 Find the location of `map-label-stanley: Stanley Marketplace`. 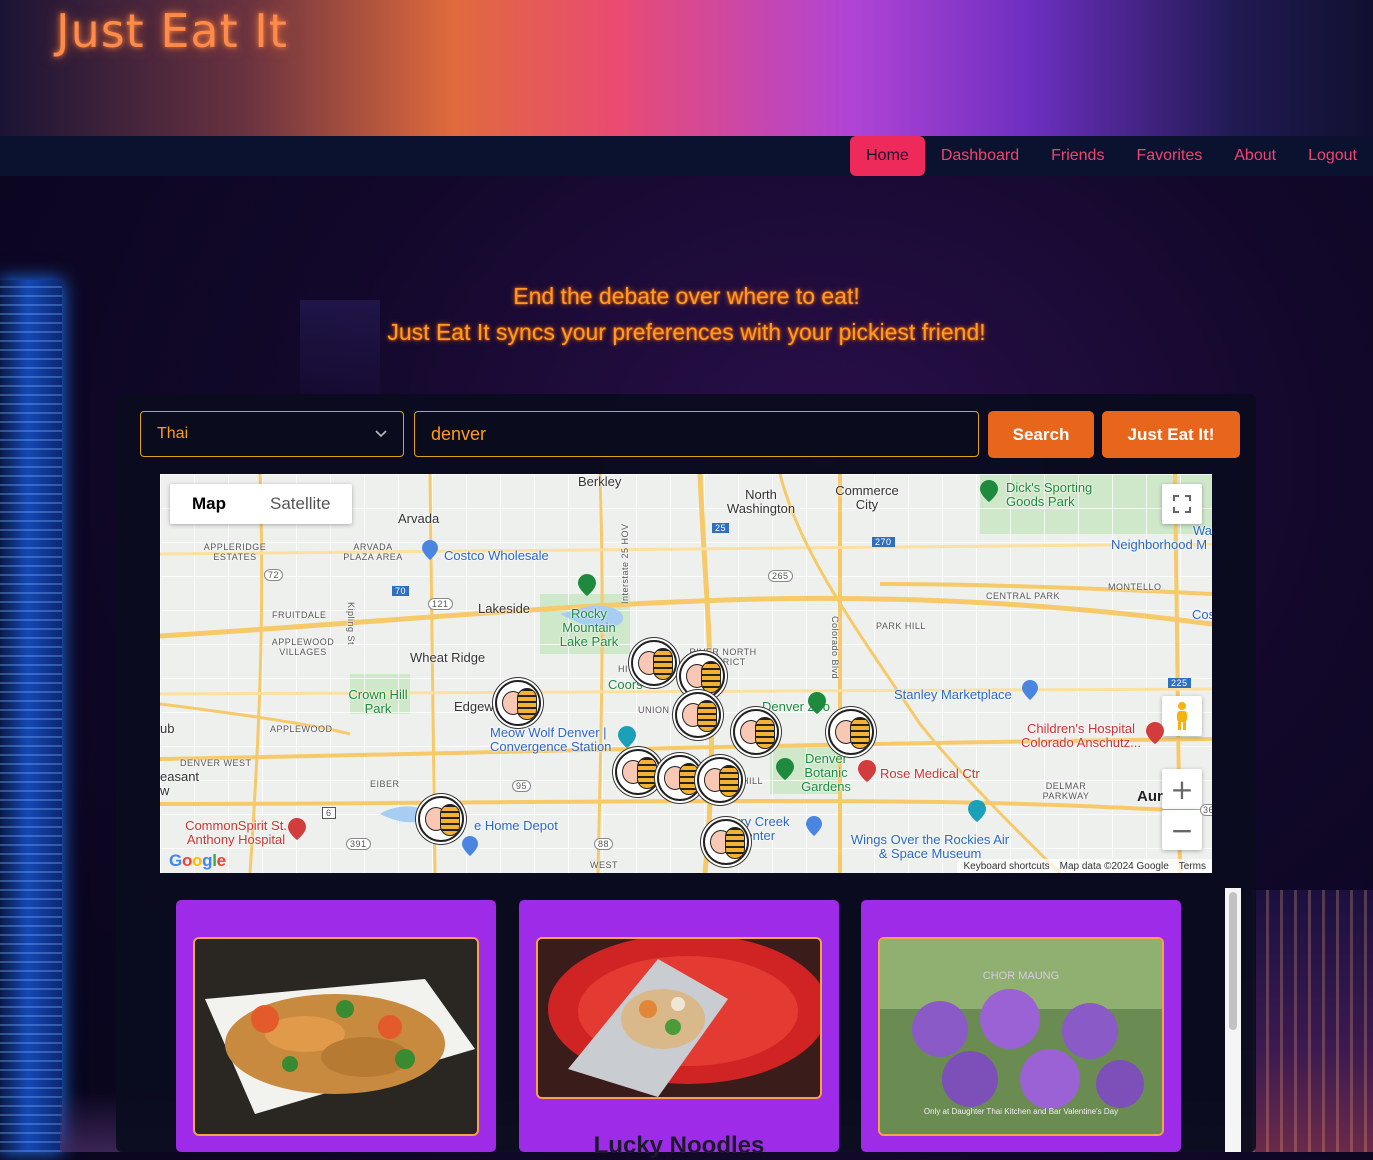

map-label-stanley: Stanley Marketplace is located at coordinates (953, 694).